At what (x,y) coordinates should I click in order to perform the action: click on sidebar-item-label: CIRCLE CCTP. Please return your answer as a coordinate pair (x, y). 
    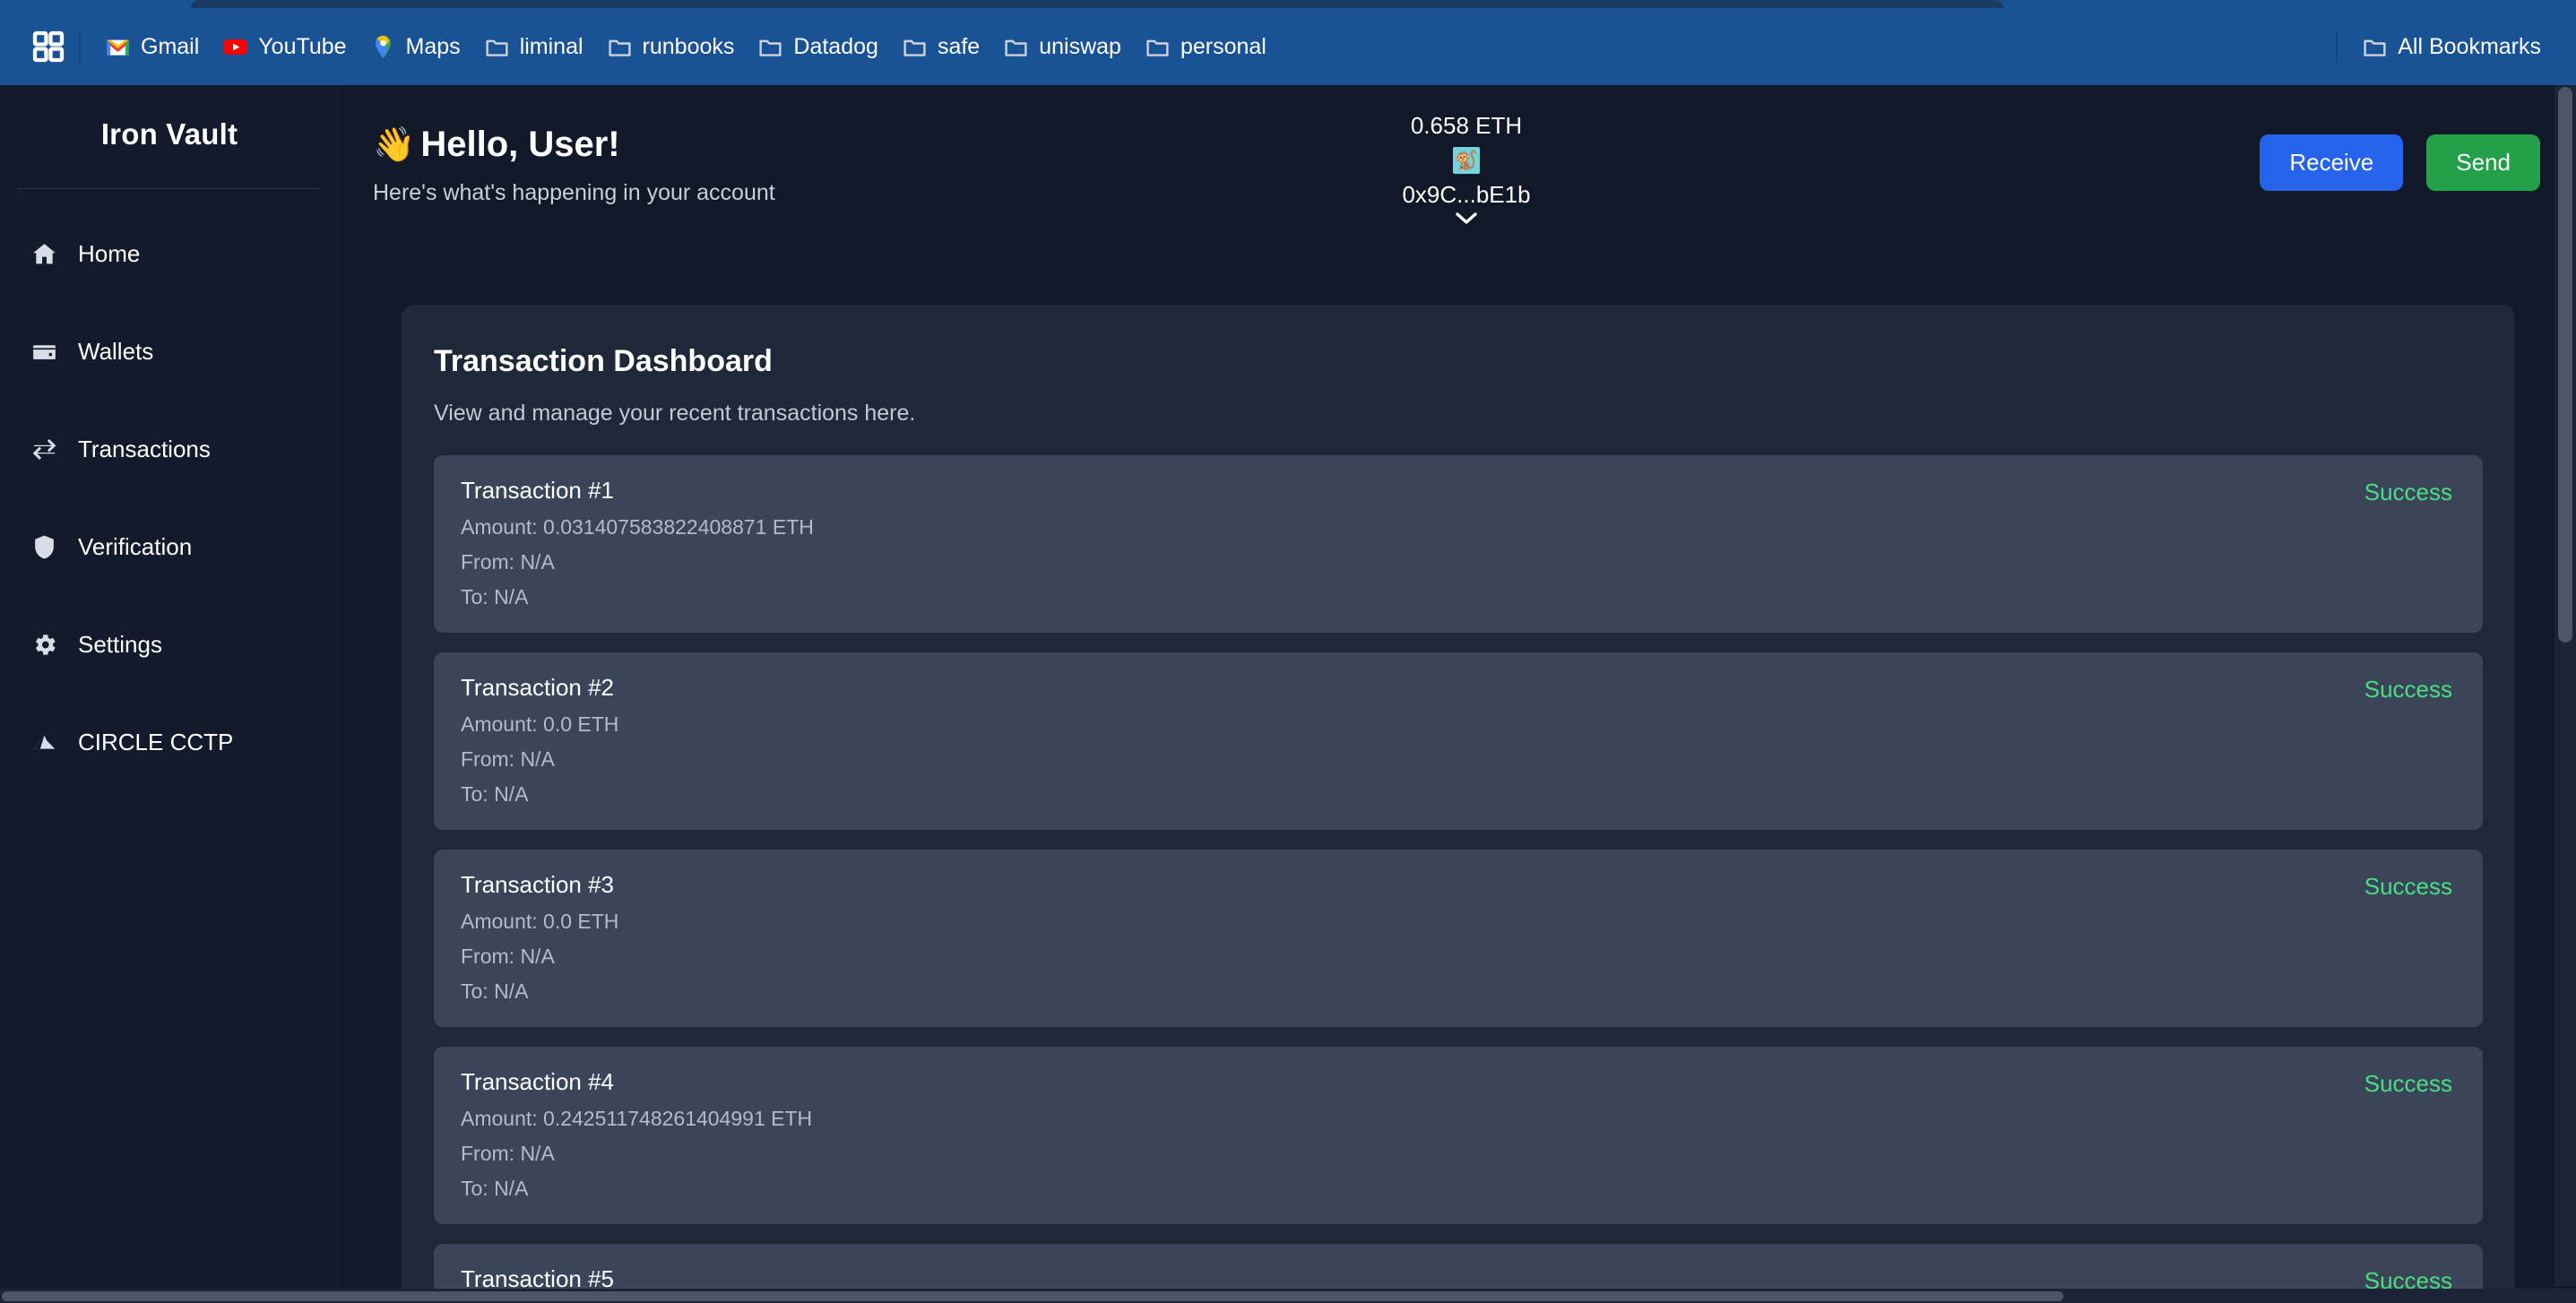
    Looking at the image, I should click on (156, 741).